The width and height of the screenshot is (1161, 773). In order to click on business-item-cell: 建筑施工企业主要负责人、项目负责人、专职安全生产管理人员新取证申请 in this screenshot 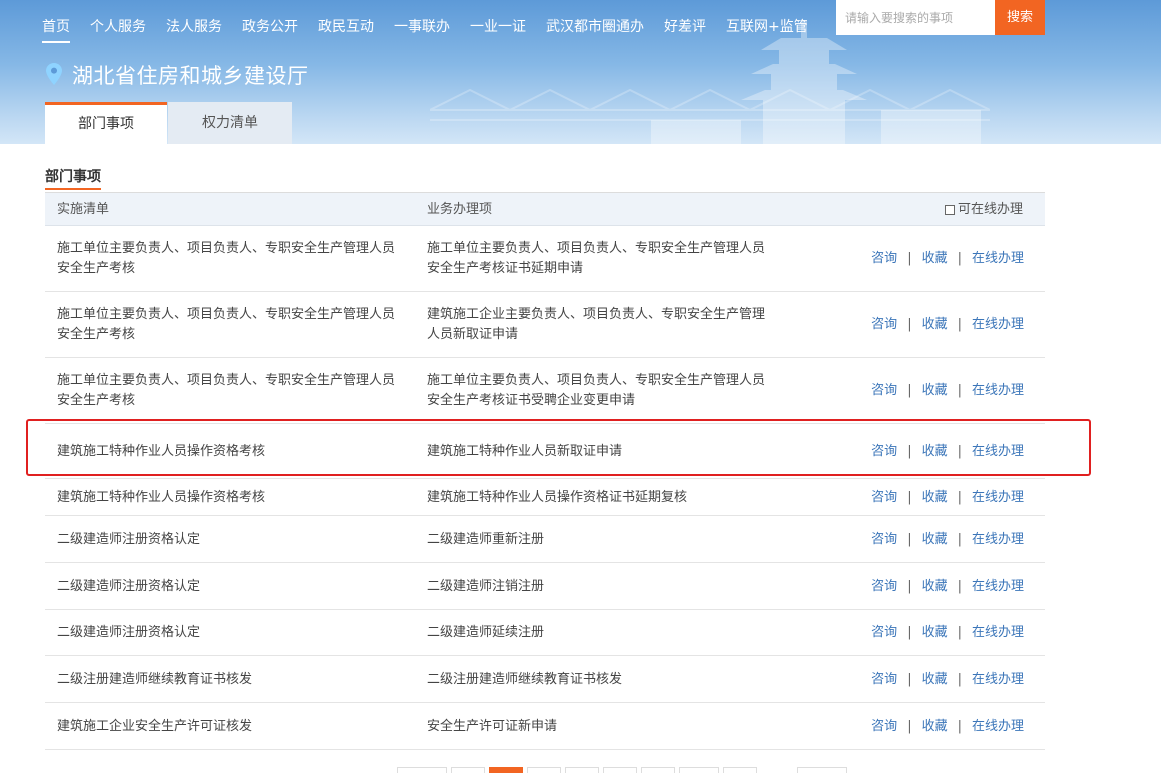, I will do `click(596, 324)`.